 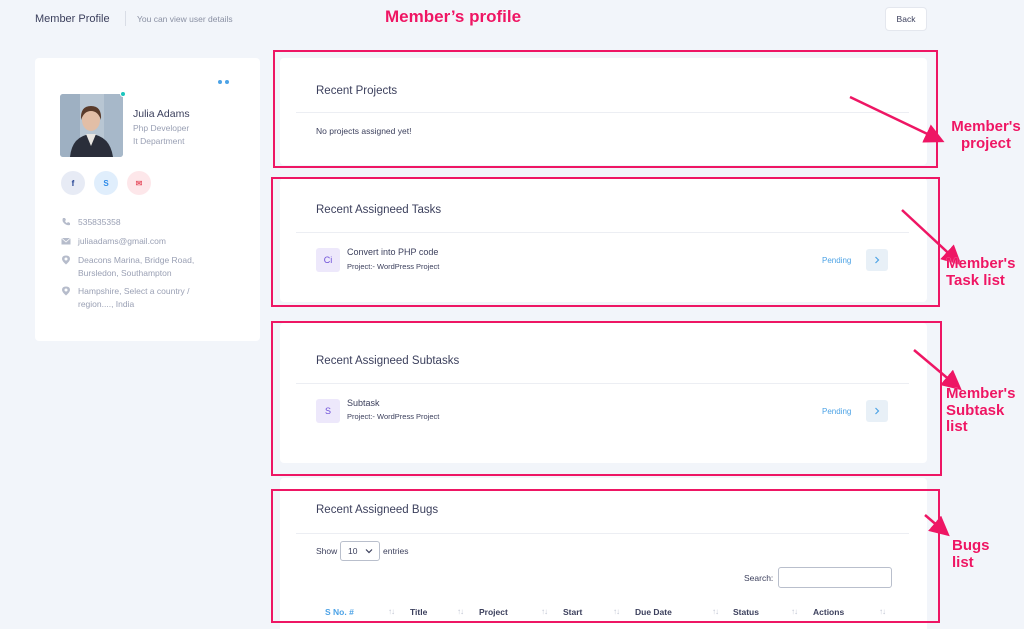 What do you see at coordinates (453, 16) in the screenshot?
I see `annotation-profile-label: Member’s profile` at bounding box center [453, 16].